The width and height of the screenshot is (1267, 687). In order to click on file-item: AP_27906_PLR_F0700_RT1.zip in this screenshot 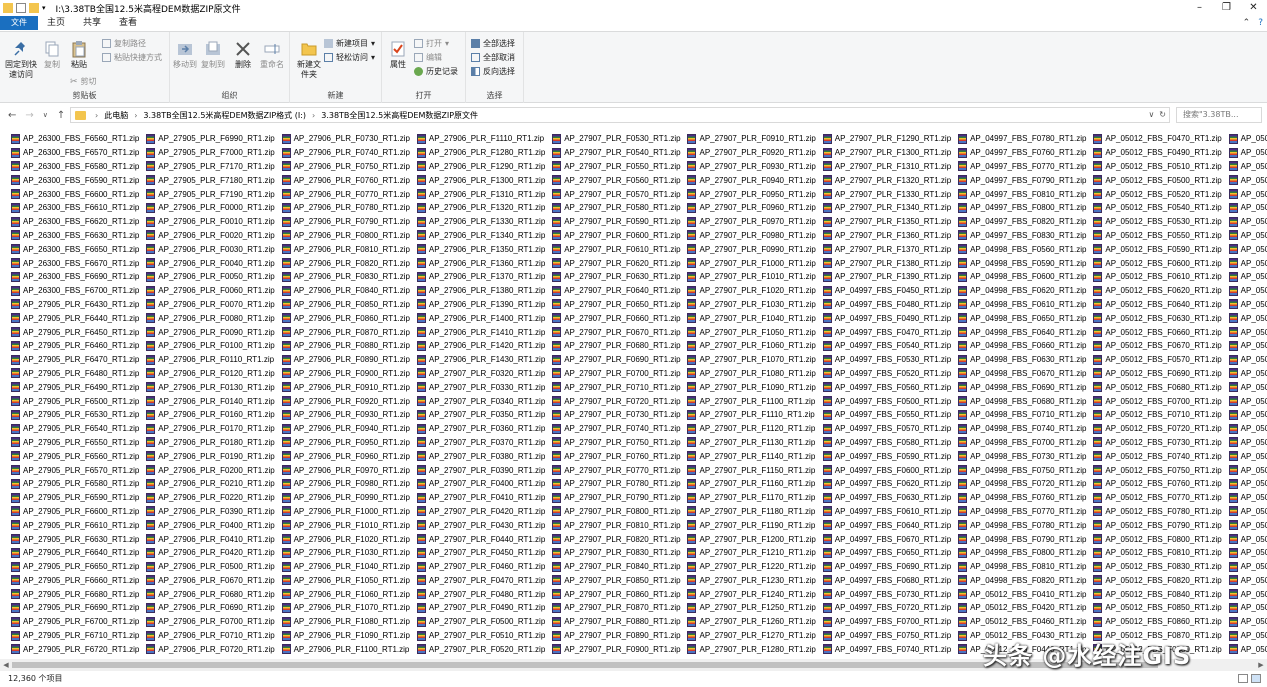, I will do `click(213, 622)`.